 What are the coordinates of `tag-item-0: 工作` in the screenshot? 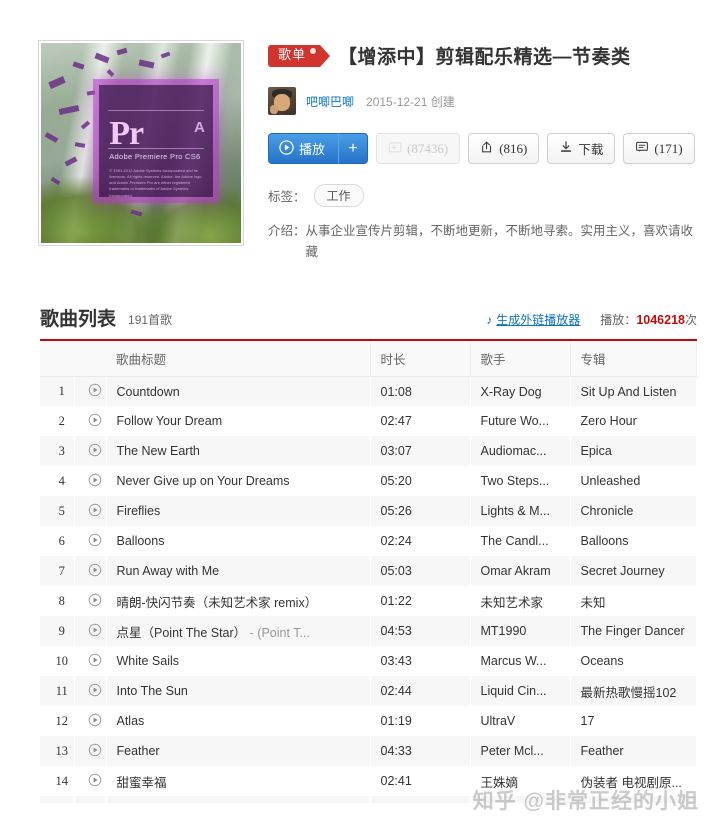 It's located at (338, 195).